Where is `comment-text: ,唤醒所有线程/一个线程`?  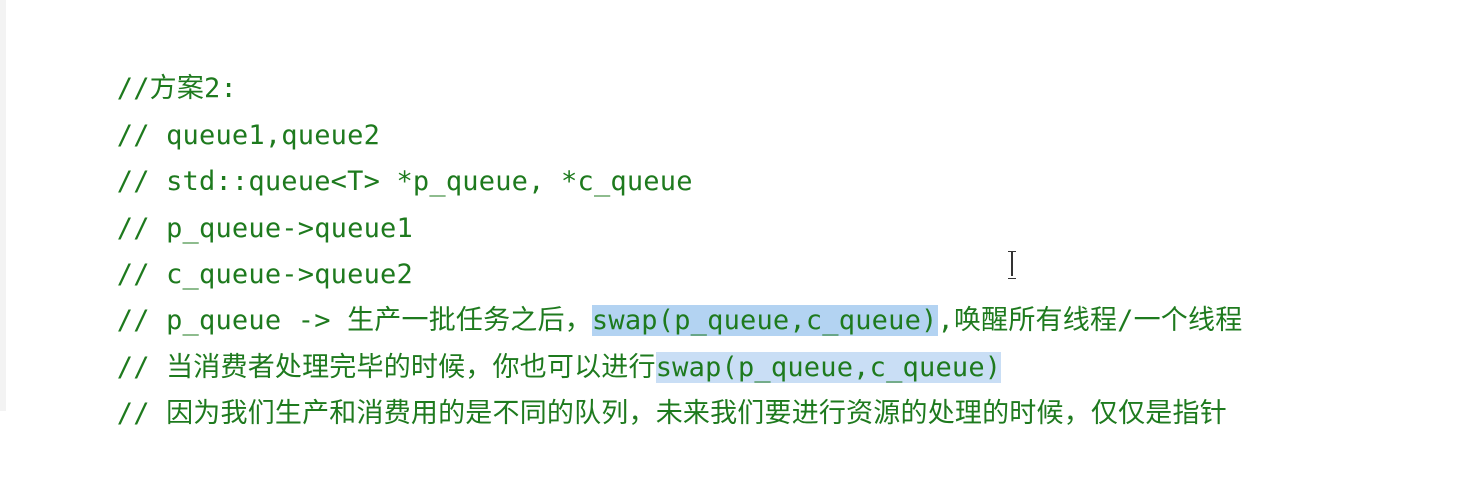
comment-text: ,唤醒所有线程/一个线程 is located at coordinates (1090, 321).